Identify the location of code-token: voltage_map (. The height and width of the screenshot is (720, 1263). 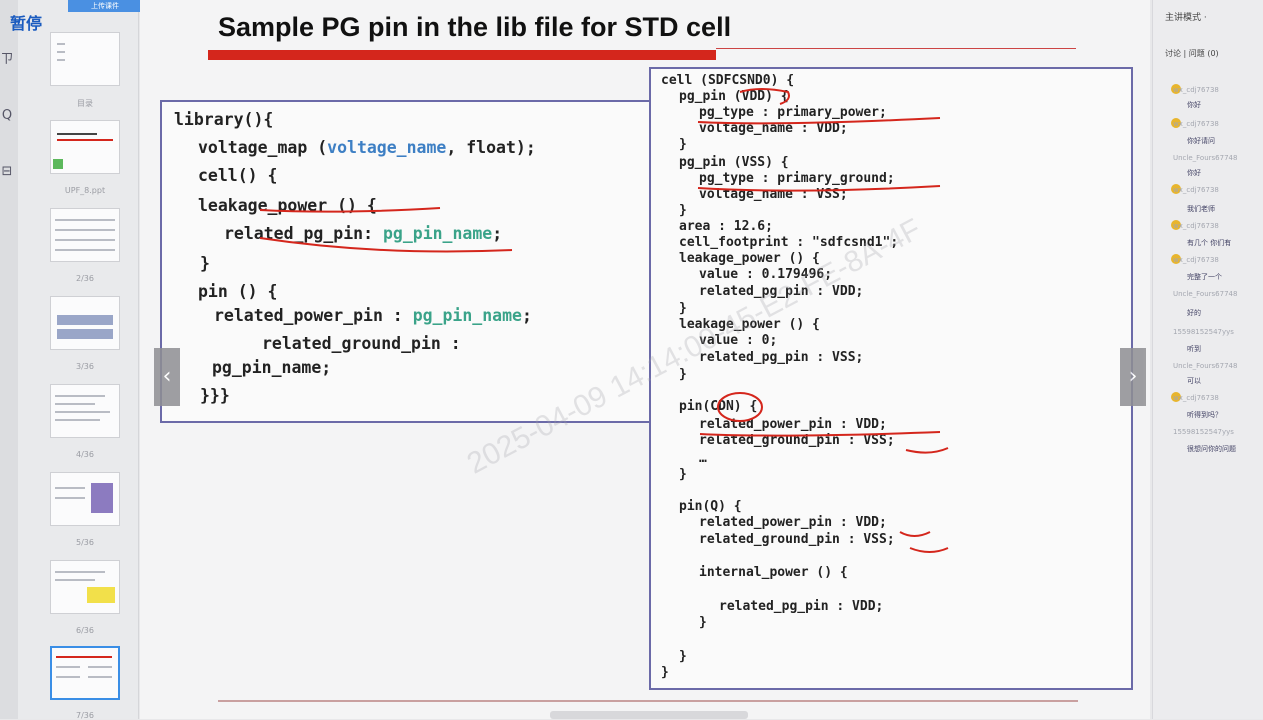
(263, 147).